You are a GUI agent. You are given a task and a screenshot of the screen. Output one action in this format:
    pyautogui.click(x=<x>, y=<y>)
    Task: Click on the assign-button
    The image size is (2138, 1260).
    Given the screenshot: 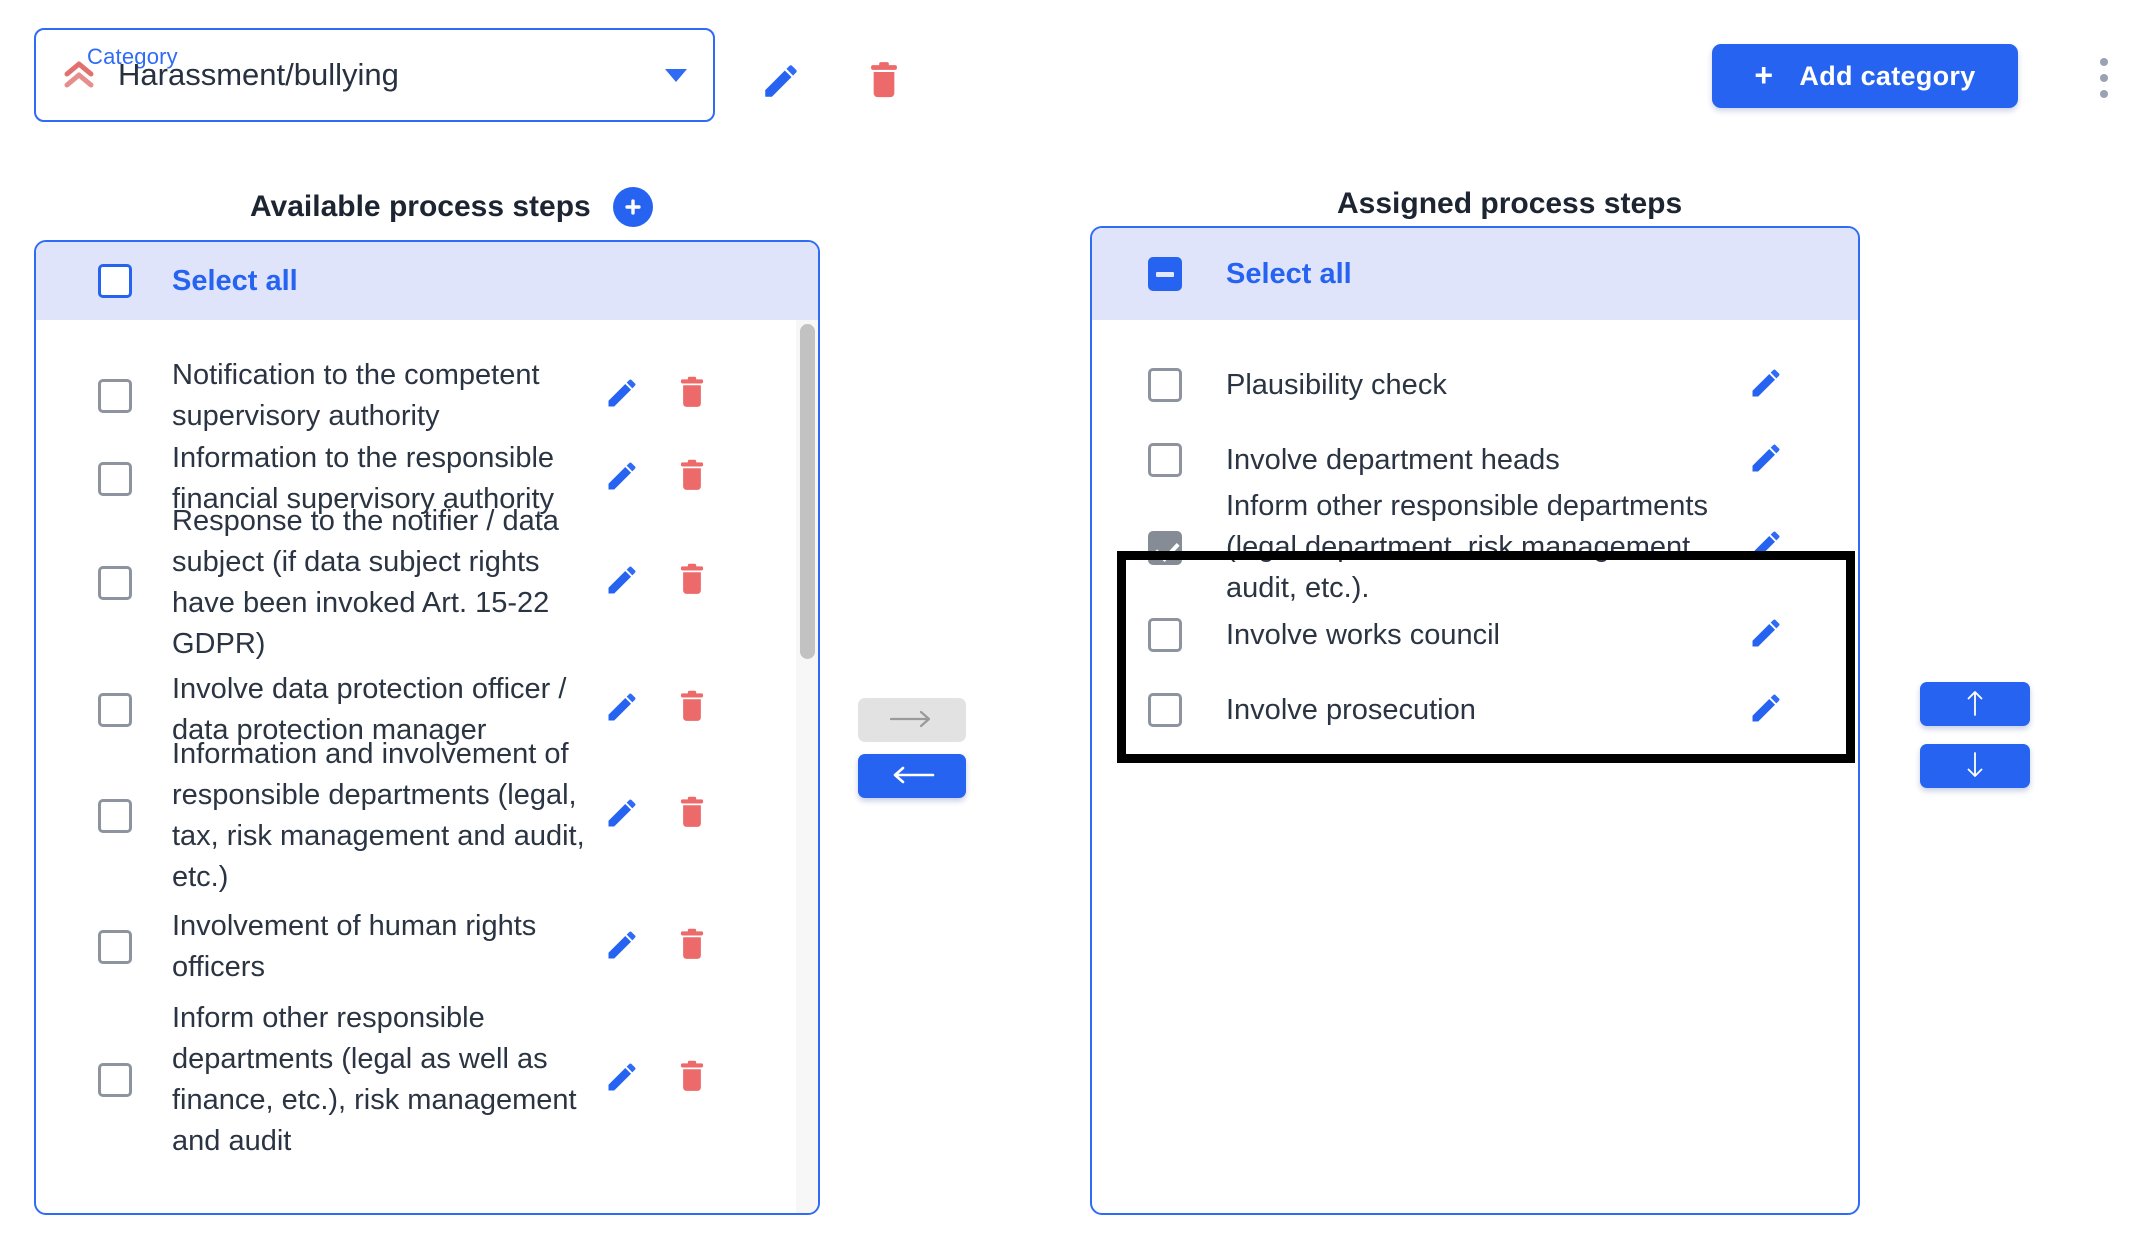 What is the action you would take?
    pyautogui.click(x=912, y=720)
    